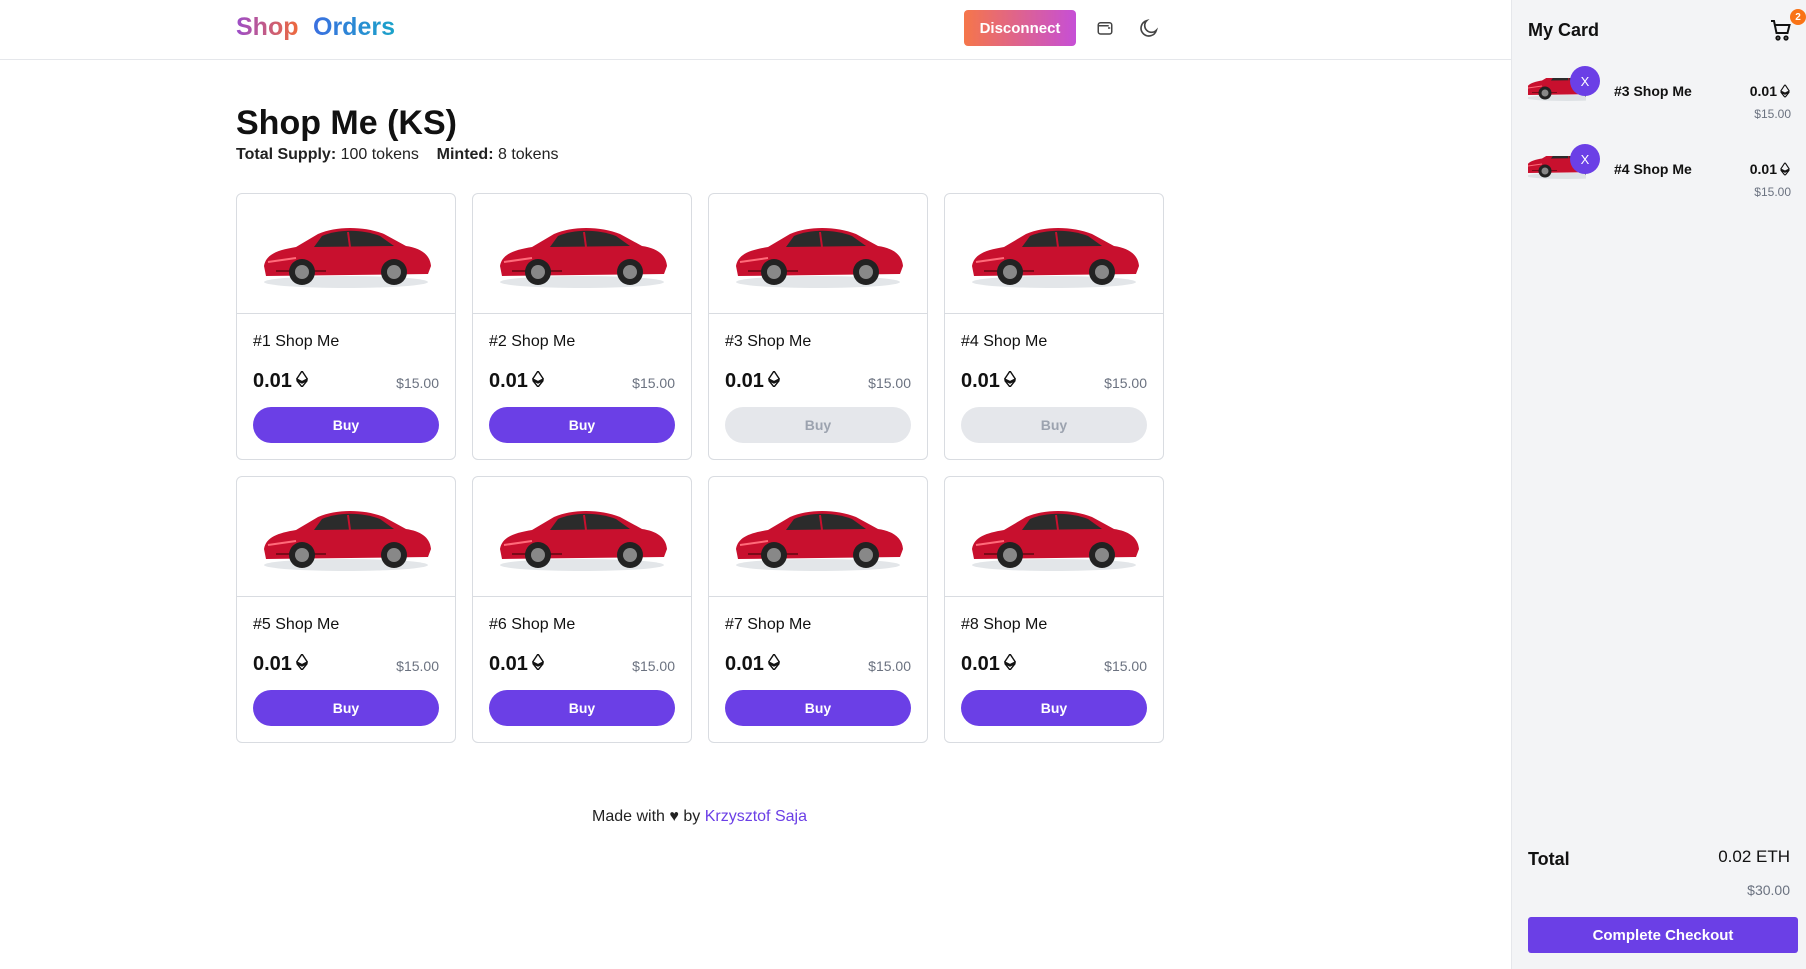 This screenshot has height=969, width=1806. I want to click on product-name: #5 Shop Me, so click(296, 624).